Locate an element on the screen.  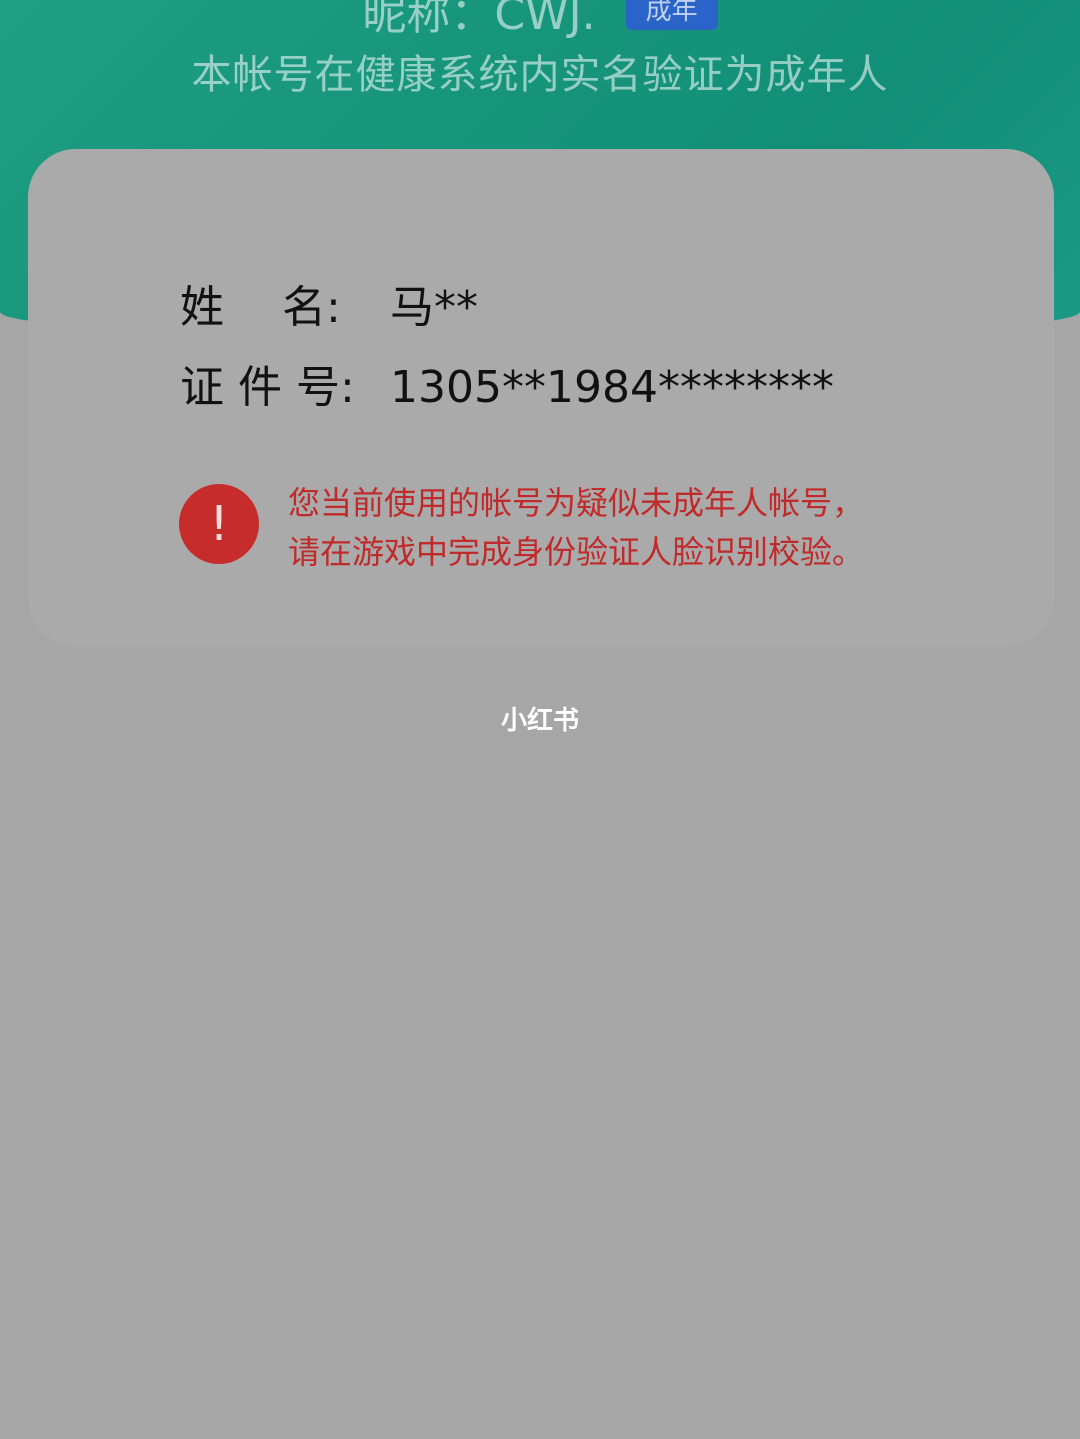
id-label: 证 件 号: is located at coordinates (267, 387).